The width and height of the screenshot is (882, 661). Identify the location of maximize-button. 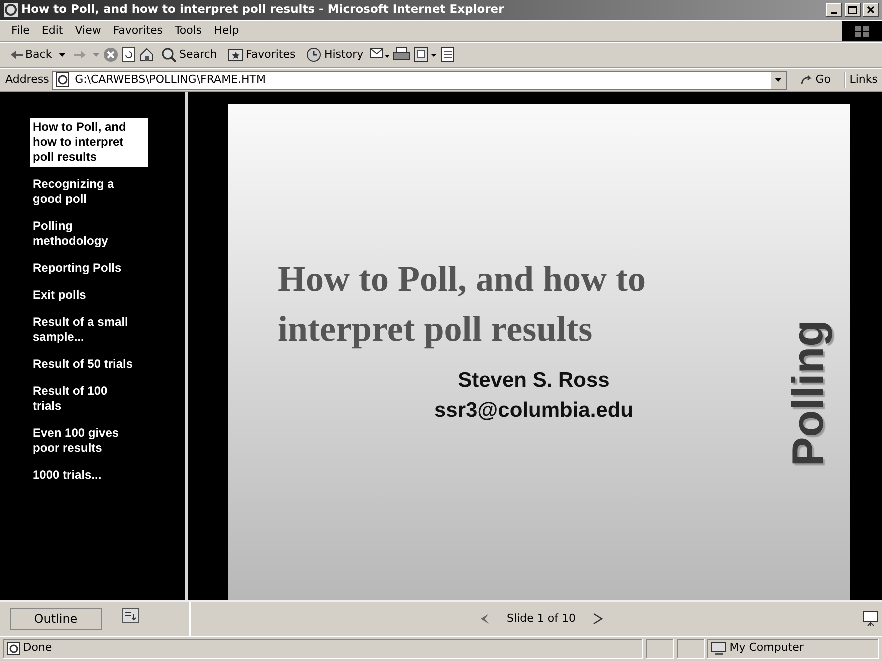
(852, 10).